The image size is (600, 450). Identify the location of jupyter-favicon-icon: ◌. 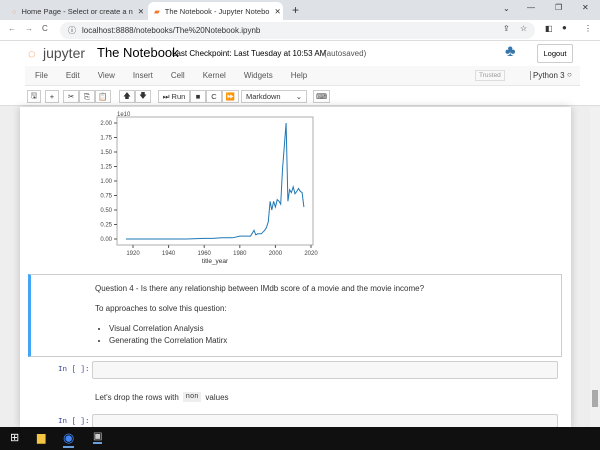
(14, 11).